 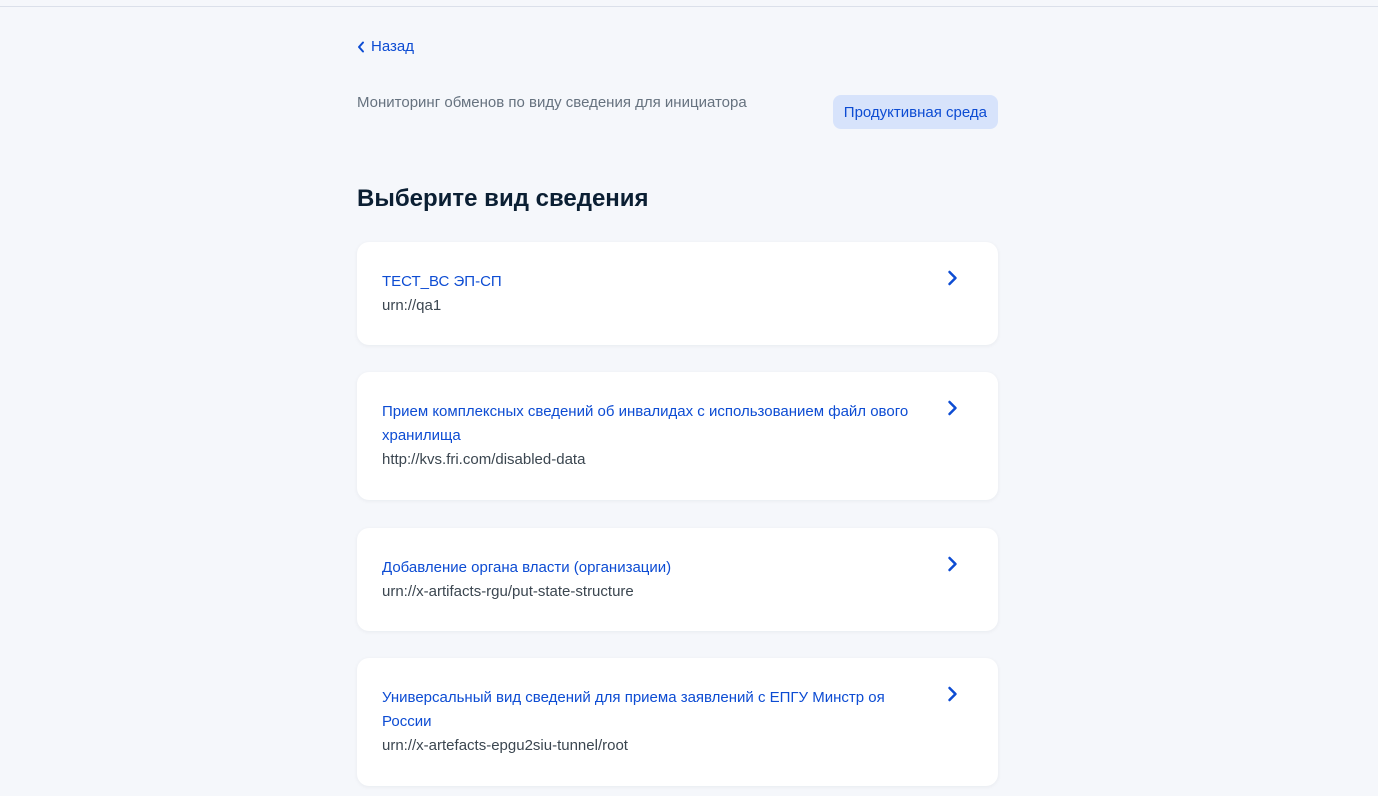 I want to click on list-item-urn: urn://x-artefacts-epgu2siu-tunnel/root, so click(x=505, y=745).